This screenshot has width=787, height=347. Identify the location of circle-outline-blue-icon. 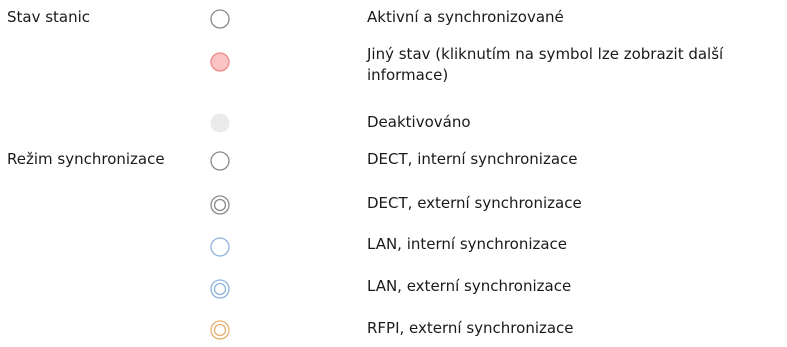
(220, 247).